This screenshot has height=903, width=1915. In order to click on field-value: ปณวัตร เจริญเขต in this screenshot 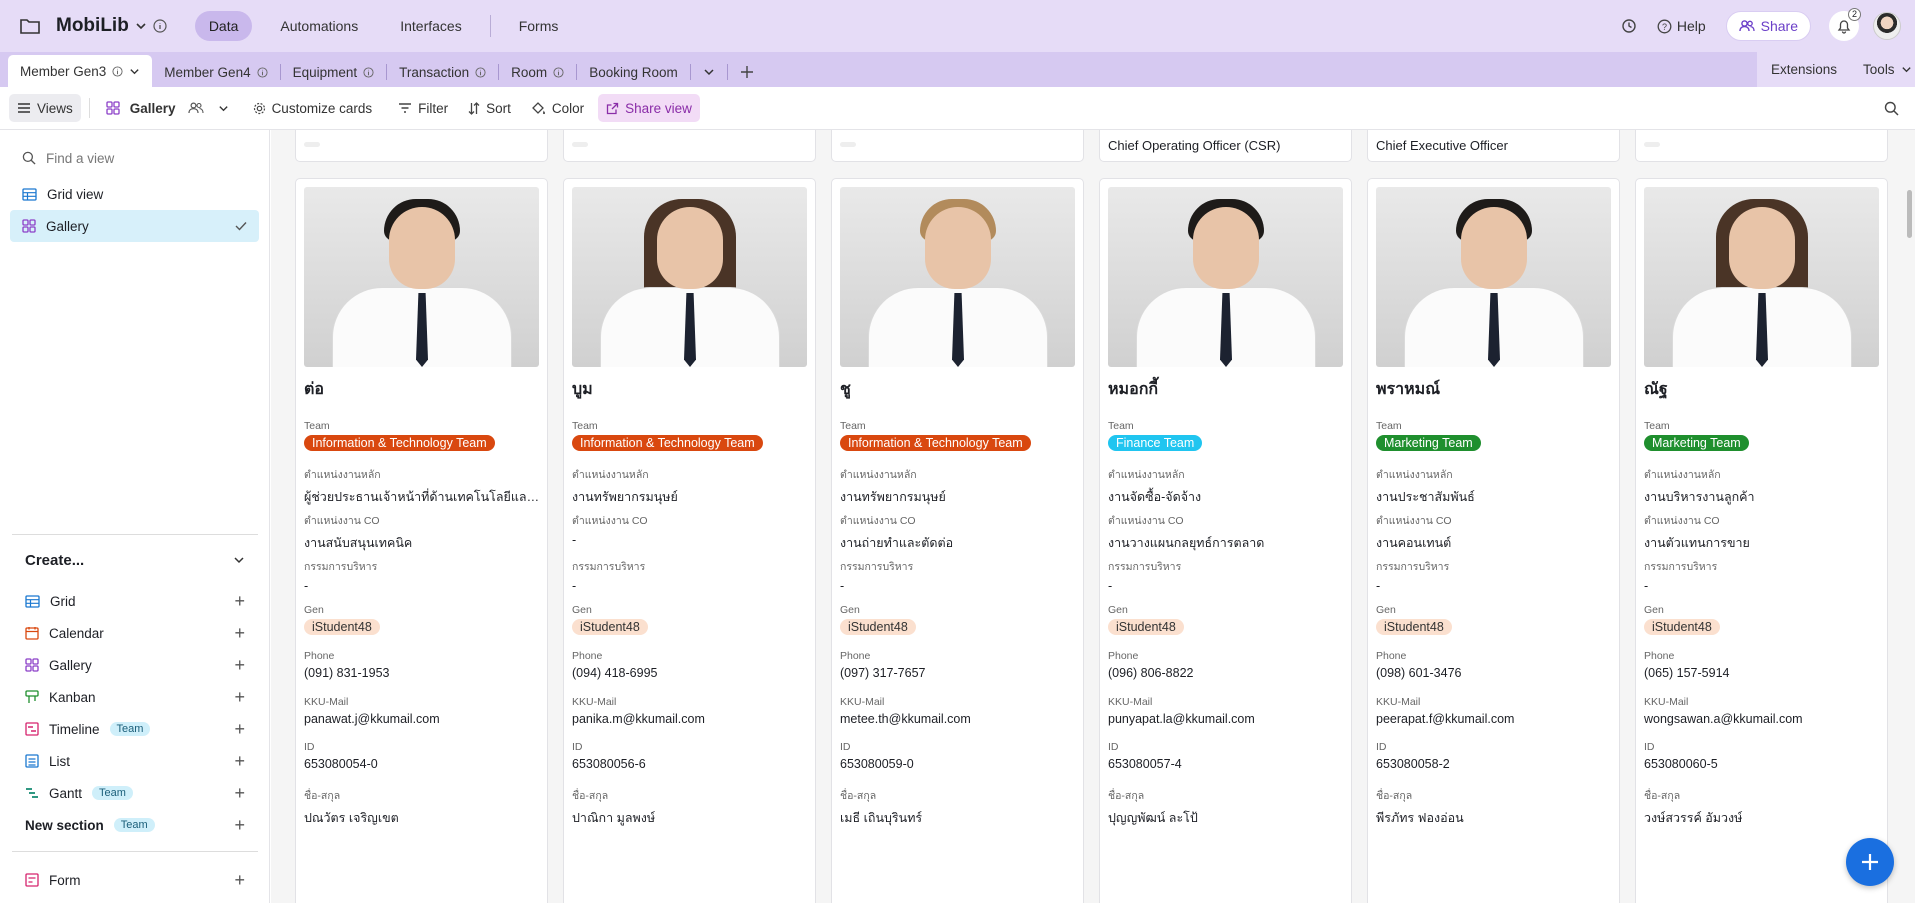, I will do `click(351, 818)`.